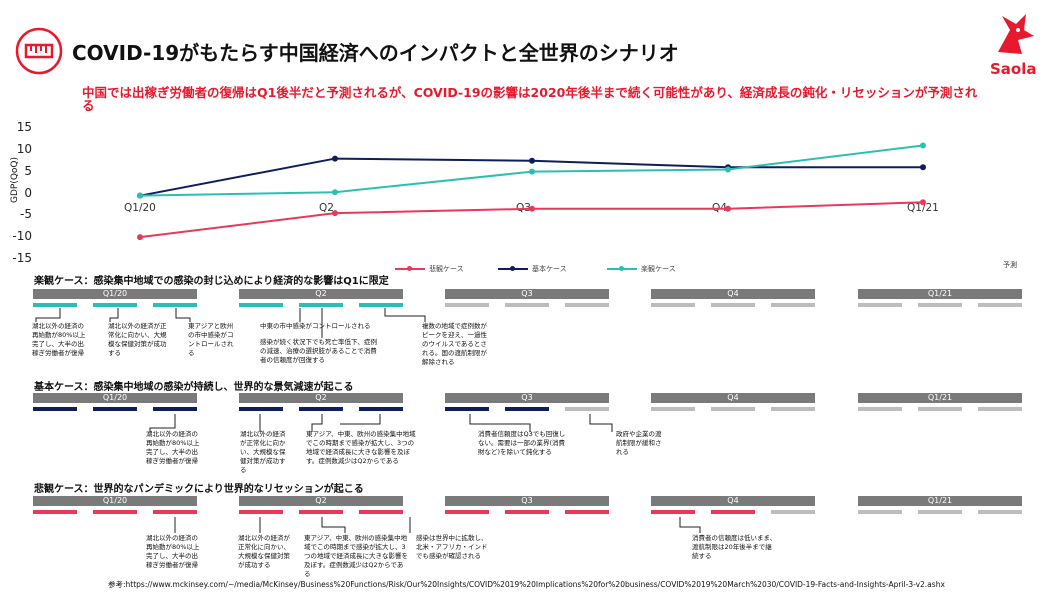 This screenshot has width=1055, height=592. I want to click on series-line, so click(531, 177).